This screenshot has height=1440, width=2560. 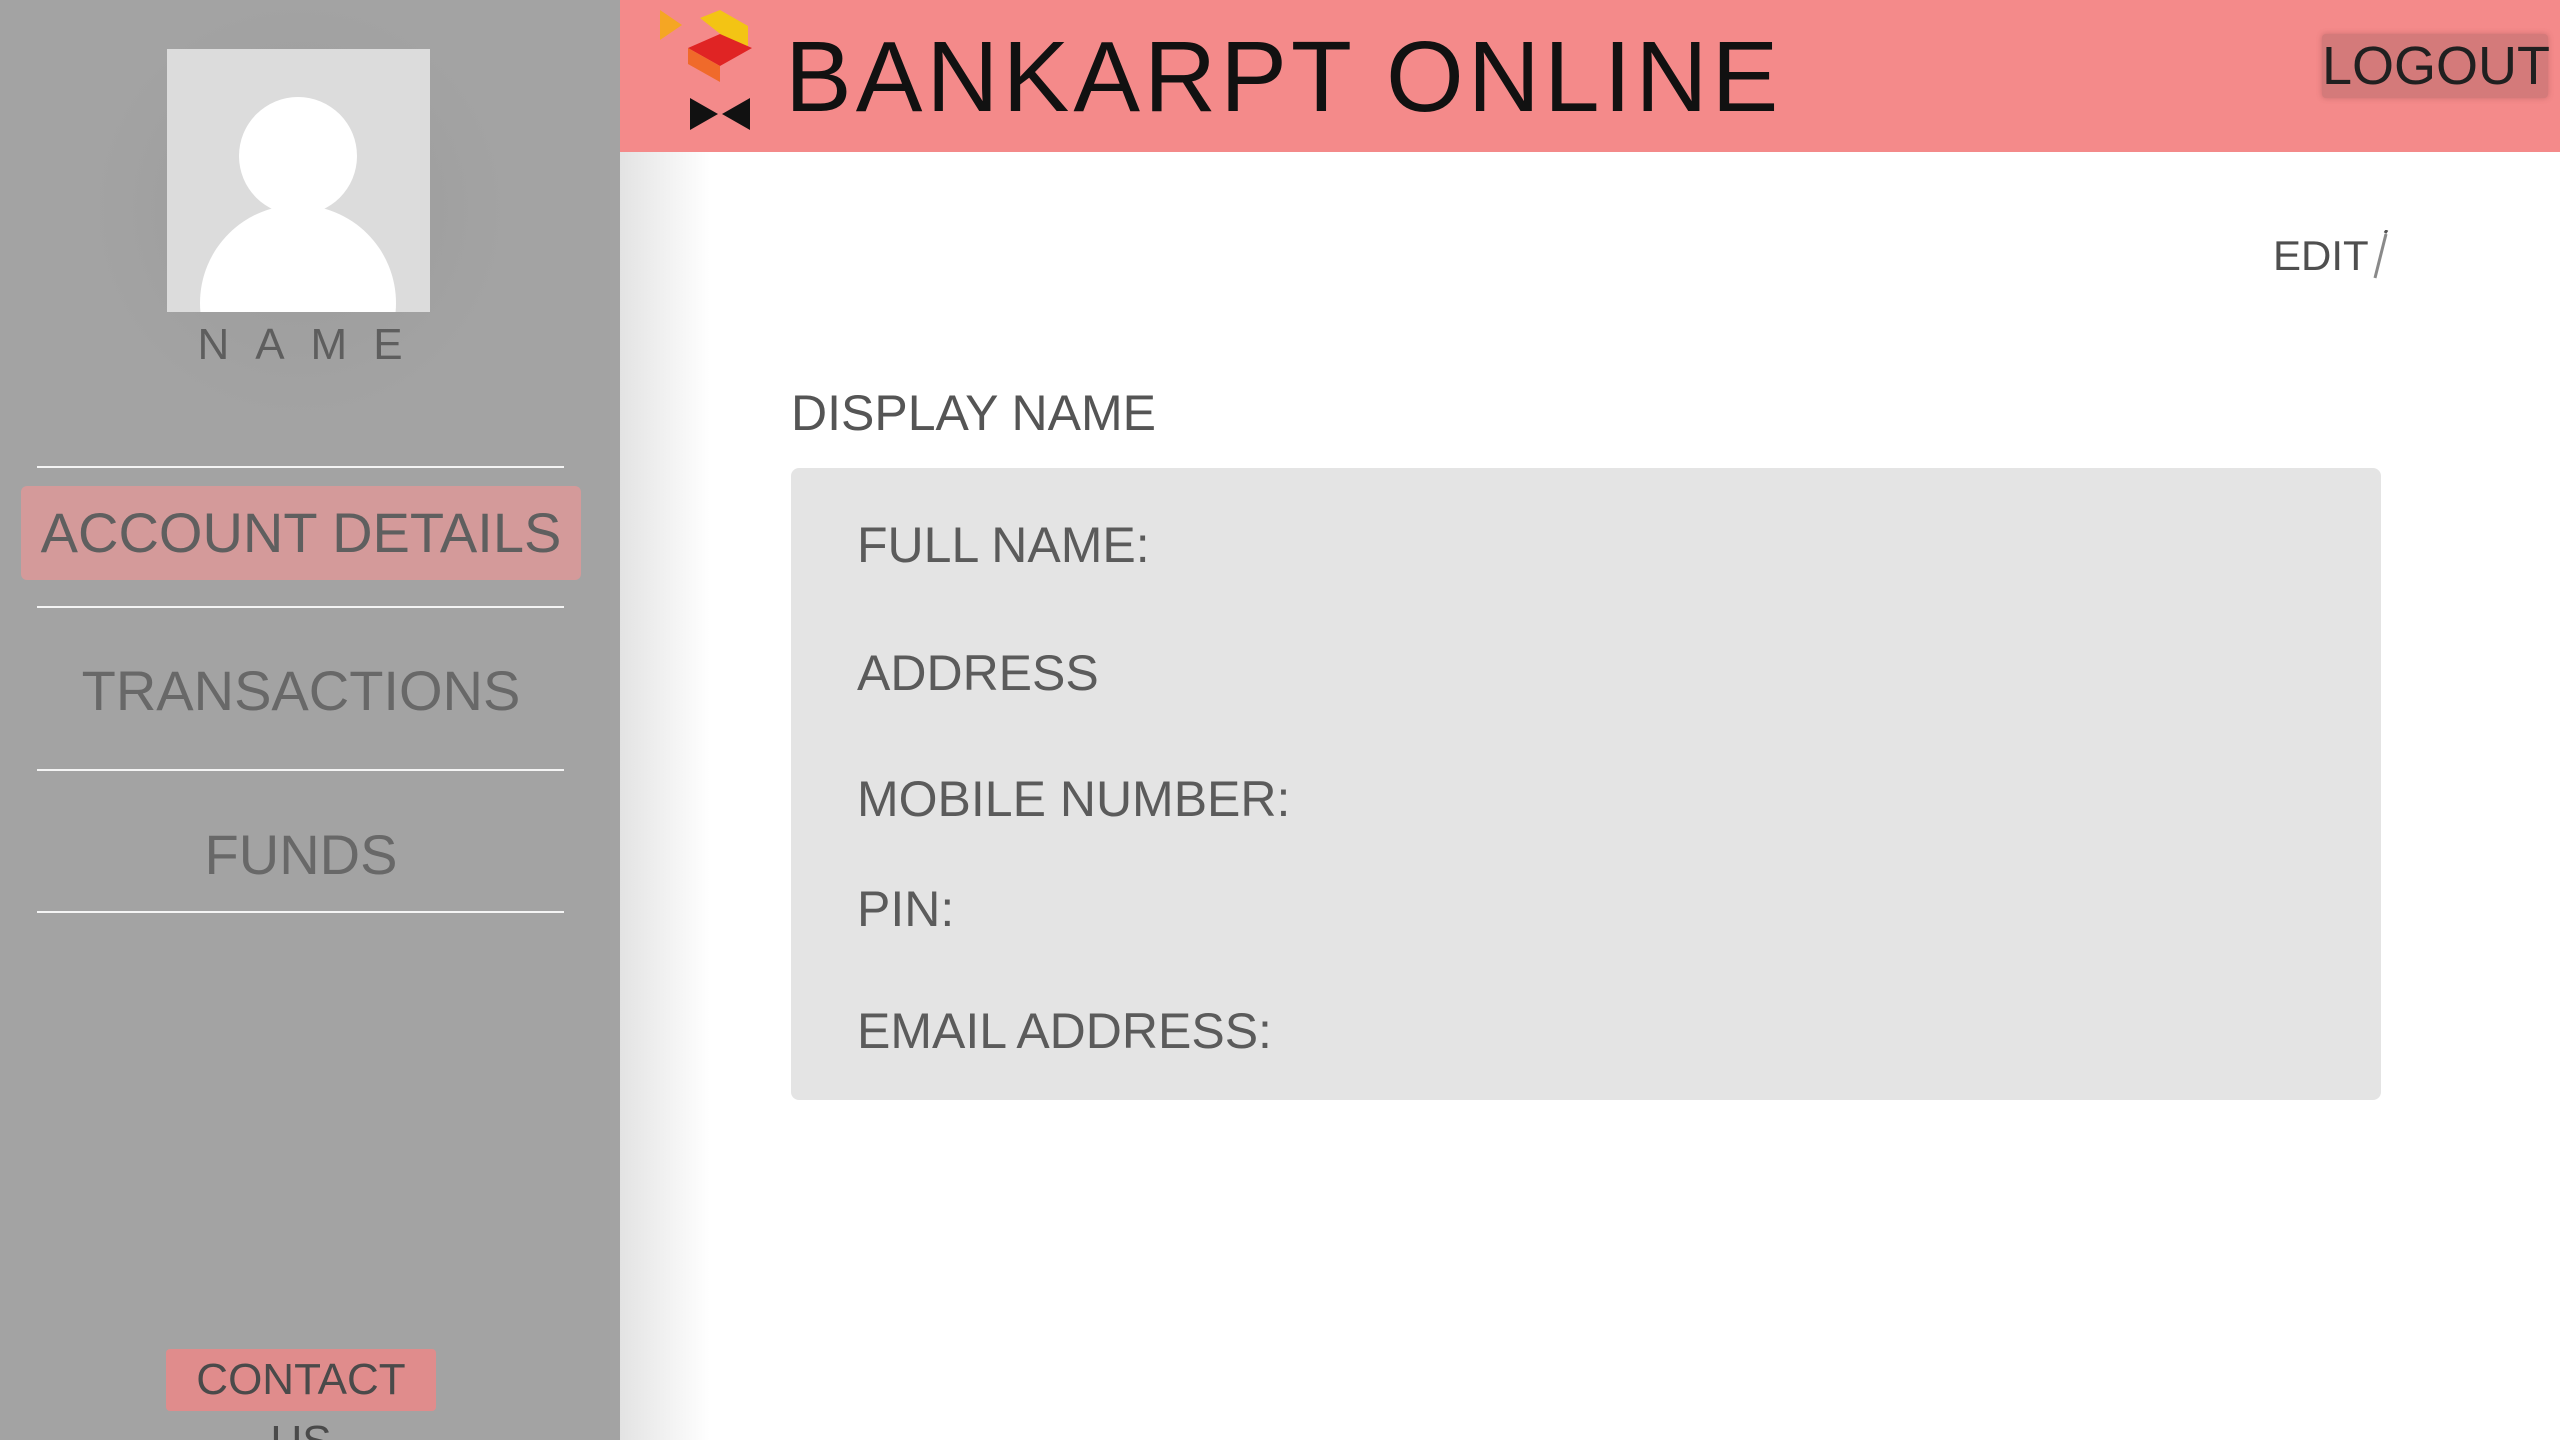 I want to click on nav-item-funds: FUNDS, so click(x=301, y=855).